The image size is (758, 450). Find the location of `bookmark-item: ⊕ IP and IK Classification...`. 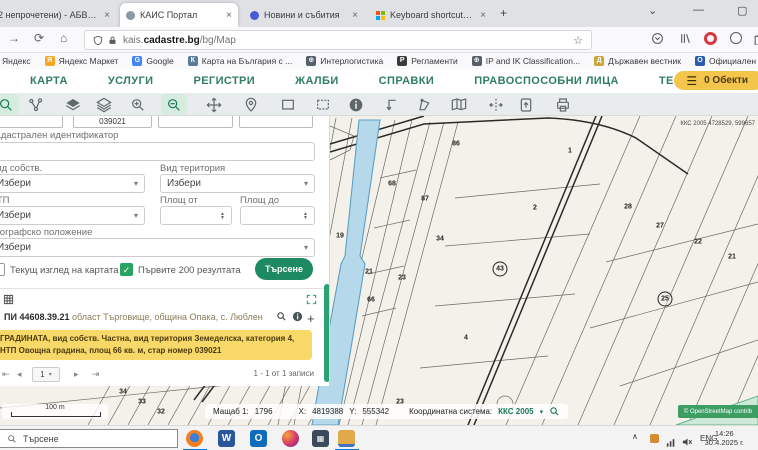

bookmark-item: ⊕ IP and IK Classification... is located at coordinates (525, 61).